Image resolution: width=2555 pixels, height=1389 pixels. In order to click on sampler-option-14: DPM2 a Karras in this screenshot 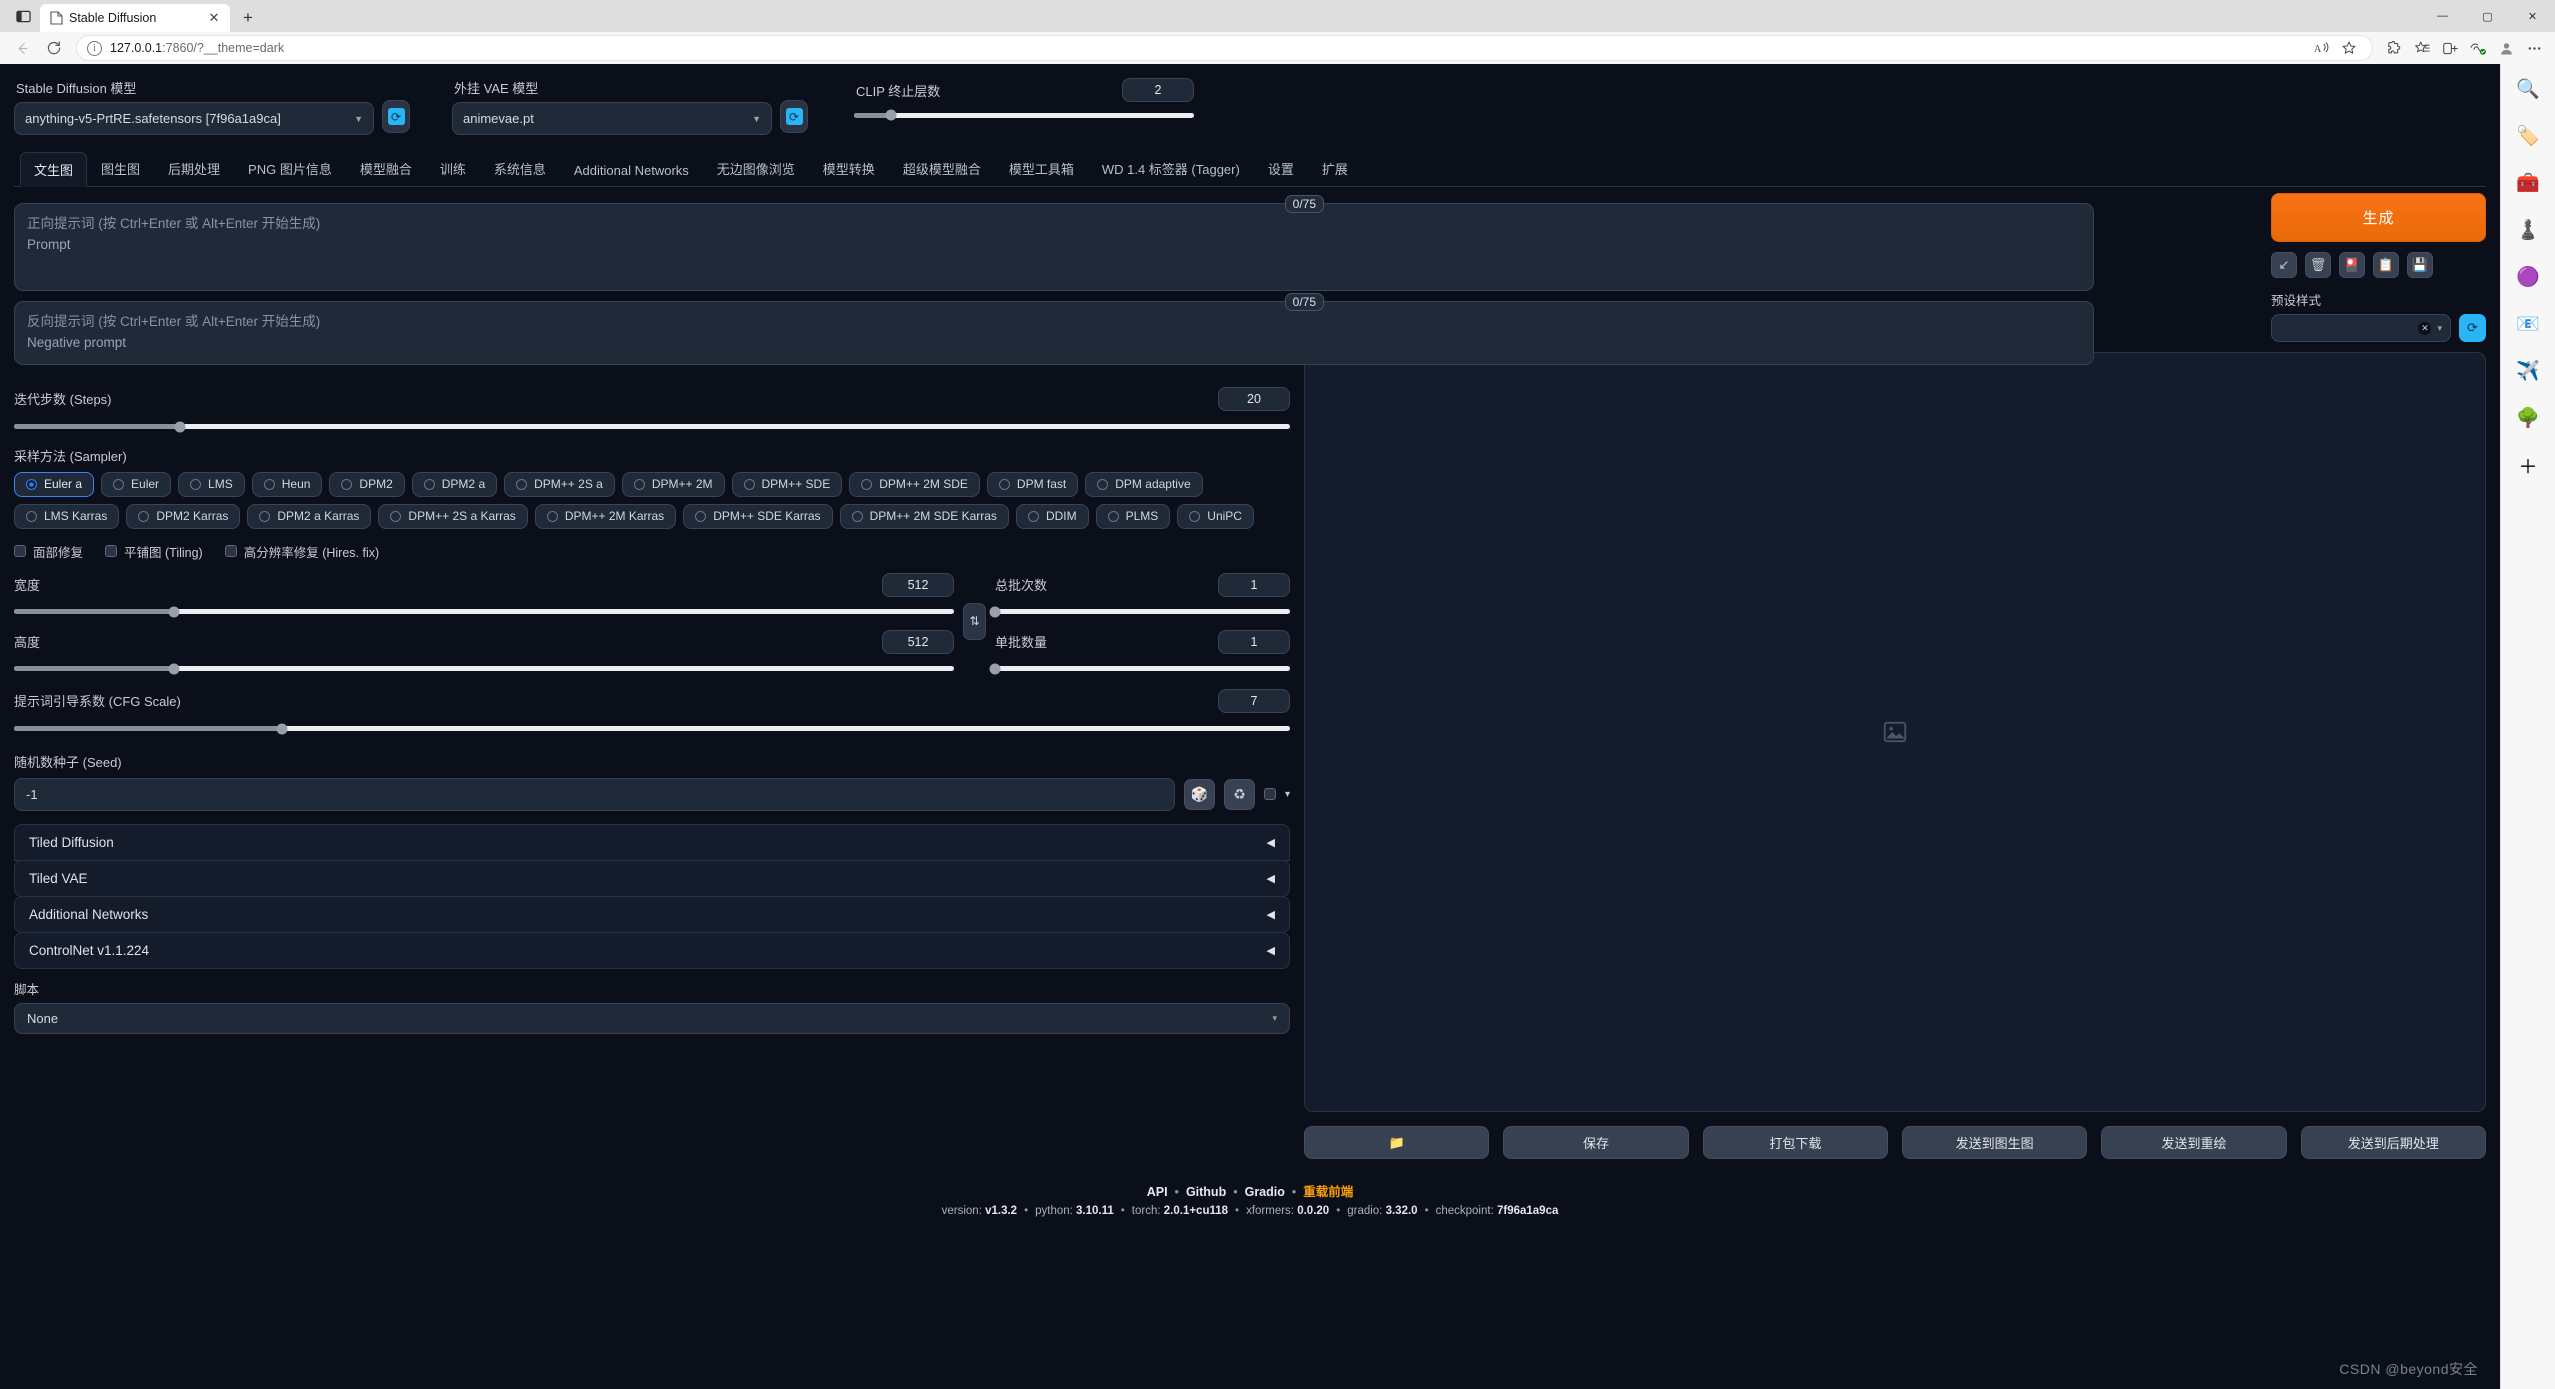, I will do `click(309, 516)`.